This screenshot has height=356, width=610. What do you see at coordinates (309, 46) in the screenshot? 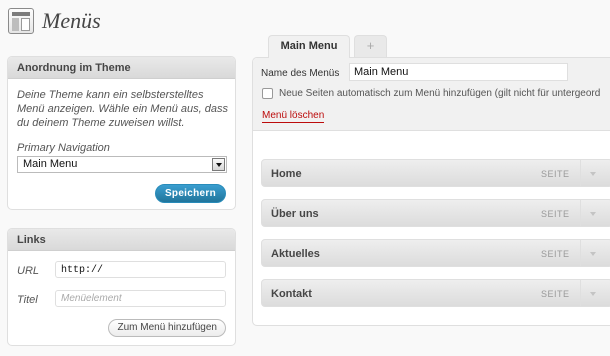
I see `tab-main-menu: Main Menu` at bounding box center [309, 46].